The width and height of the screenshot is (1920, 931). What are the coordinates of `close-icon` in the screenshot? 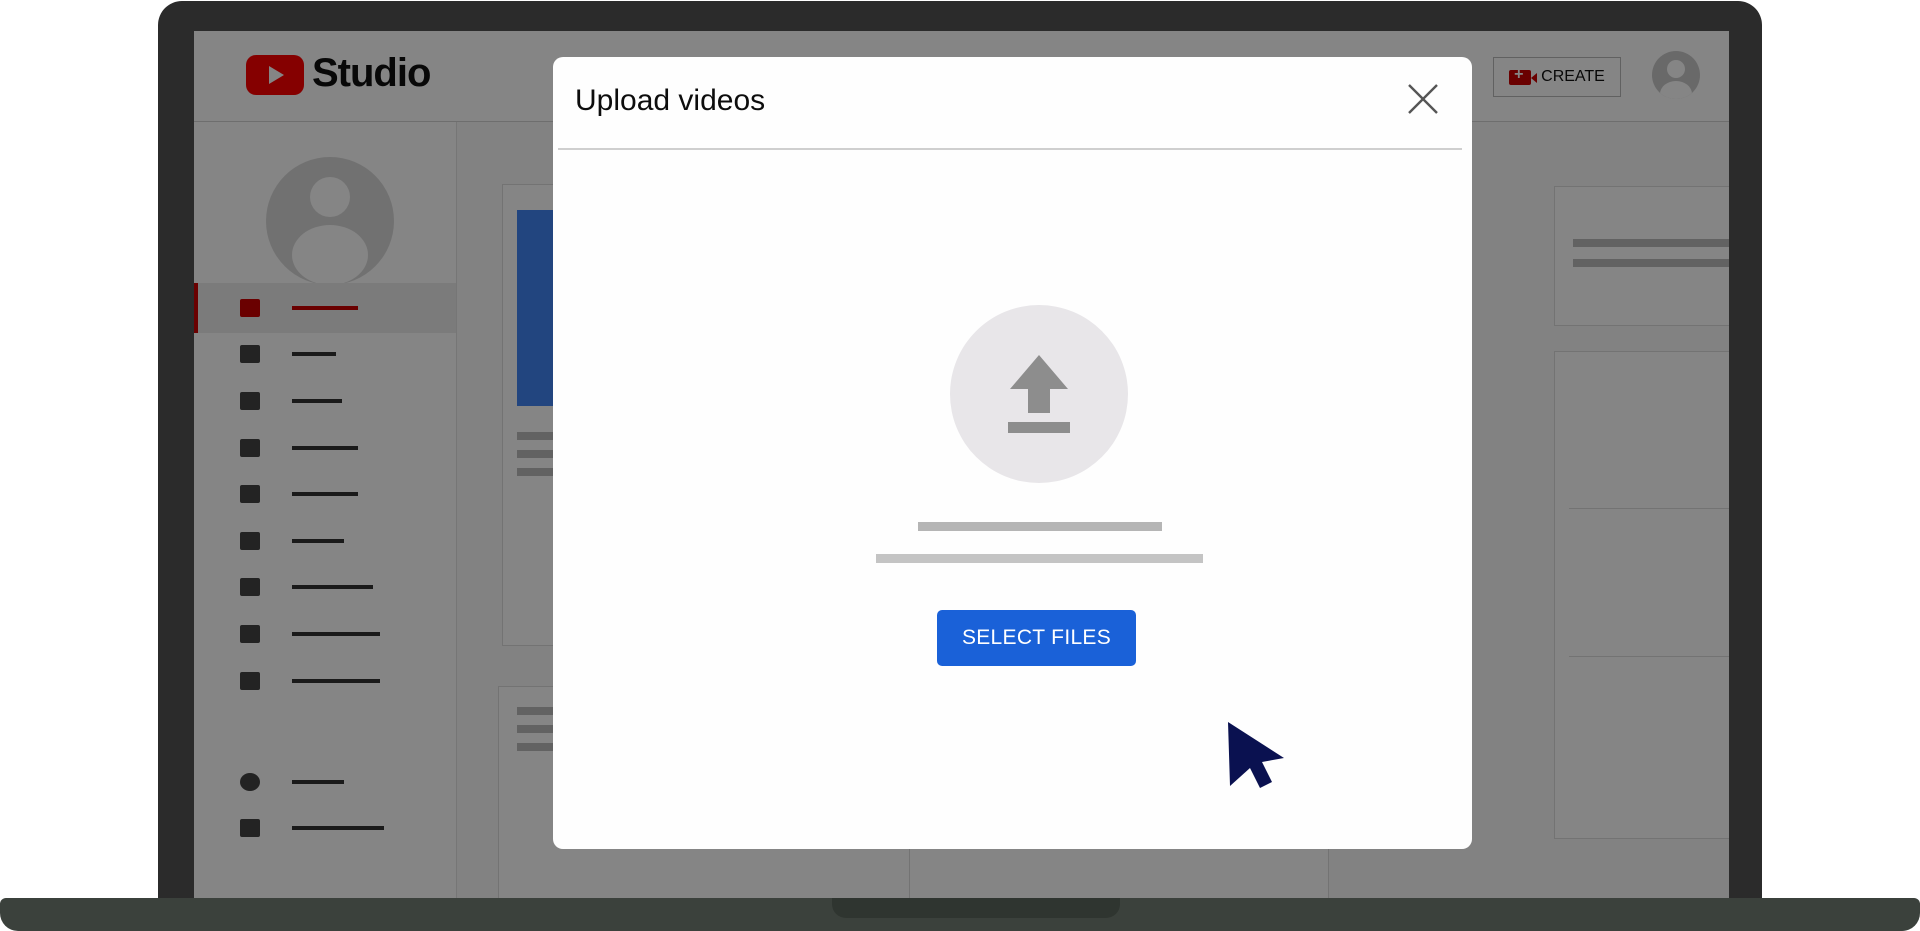 It's located at (1423, 99).